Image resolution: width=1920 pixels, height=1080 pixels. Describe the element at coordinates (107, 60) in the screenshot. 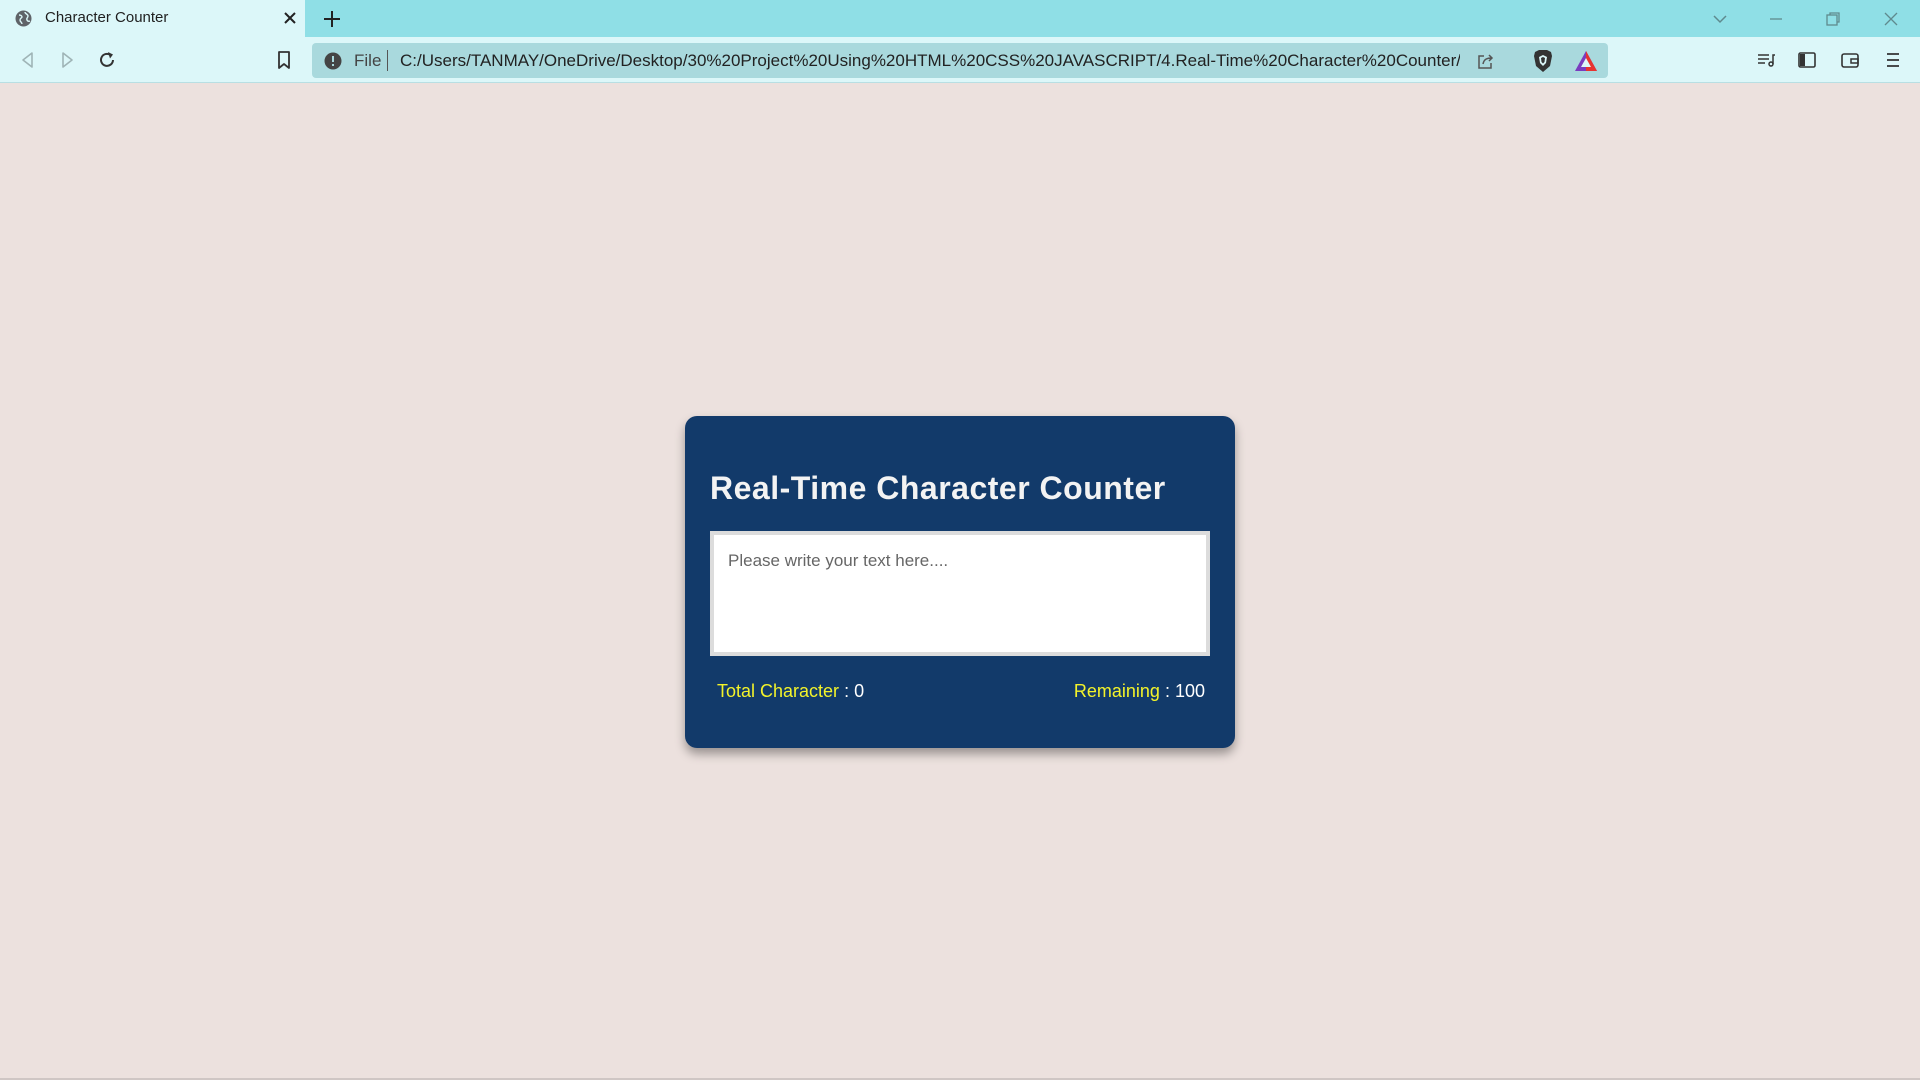

I see `reload-icon` at that location.